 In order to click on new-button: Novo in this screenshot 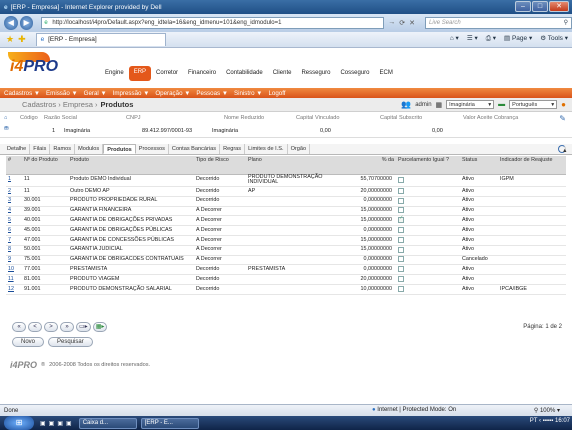, I will do `click(28, 342)`.